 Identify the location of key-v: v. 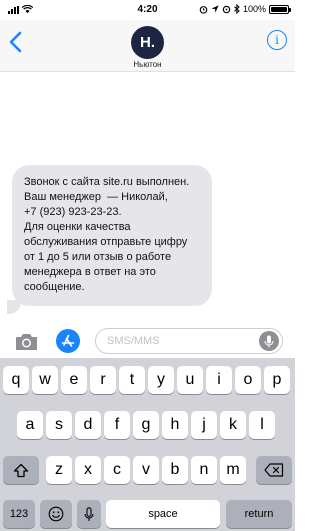
(146, 470).